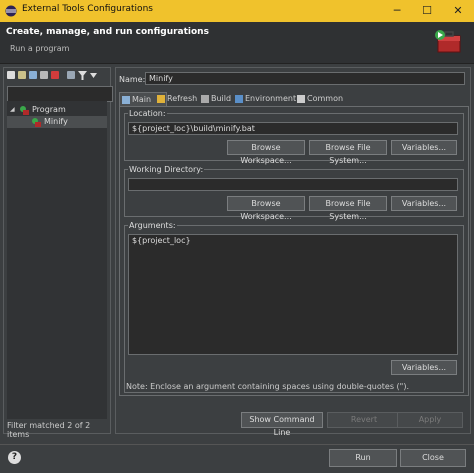 This screenshot has width=474, height=473. What do you see at coordinates (237, 458) in the screenshot?
I see `dialog-footer: ? Run Close` at bounding box center [237, 458].